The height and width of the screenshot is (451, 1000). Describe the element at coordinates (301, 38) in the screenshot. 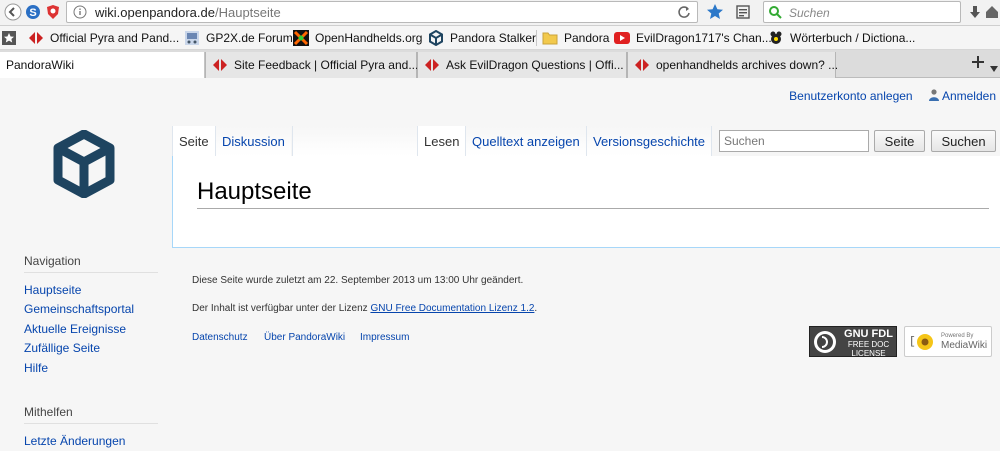

I see `openhandhelds-icon` at that location.